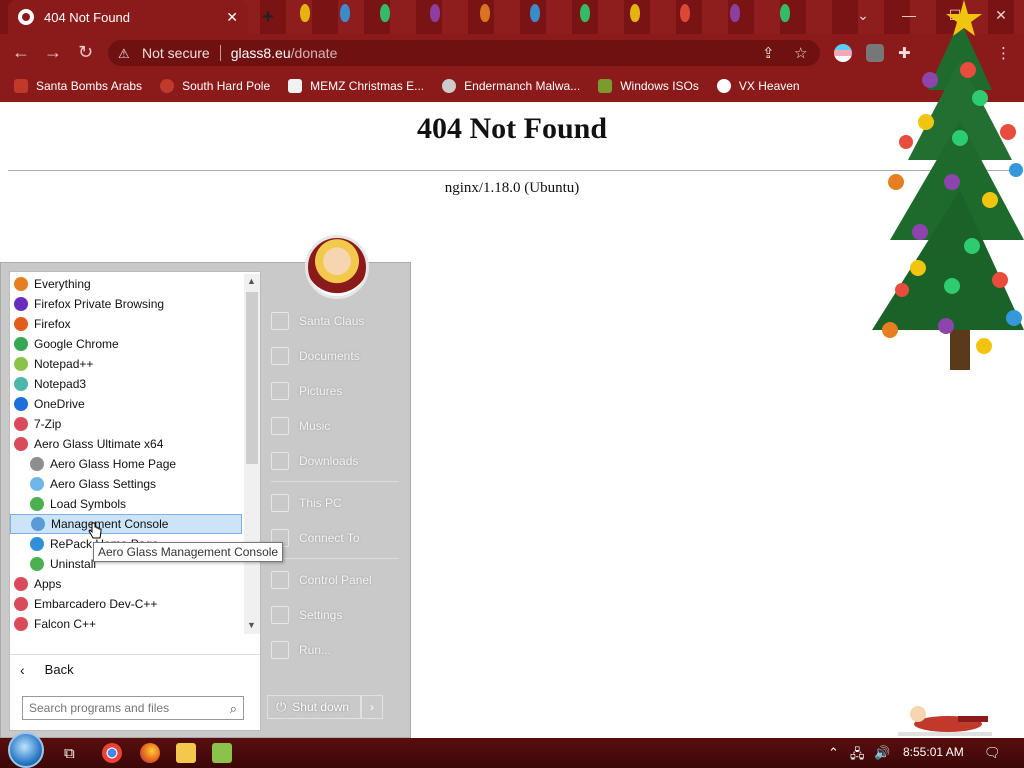  What do you see at coordinates (26, 750) in the screenshot?
I see `start-orb-button` at bounding box center [26, 750].